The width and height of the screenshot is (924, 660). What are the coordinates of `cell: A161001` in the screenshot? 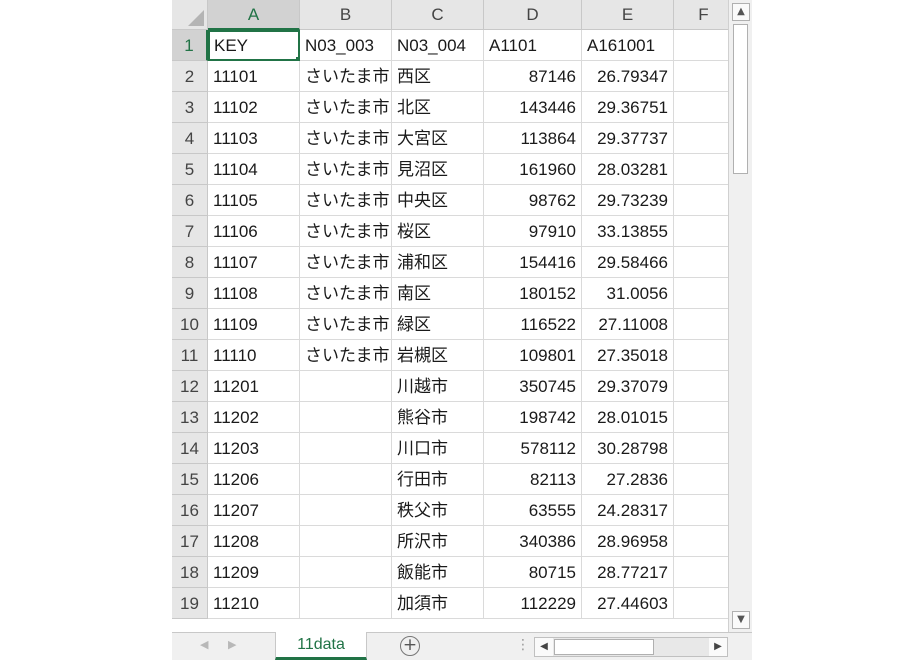 It's located at (628, 45).